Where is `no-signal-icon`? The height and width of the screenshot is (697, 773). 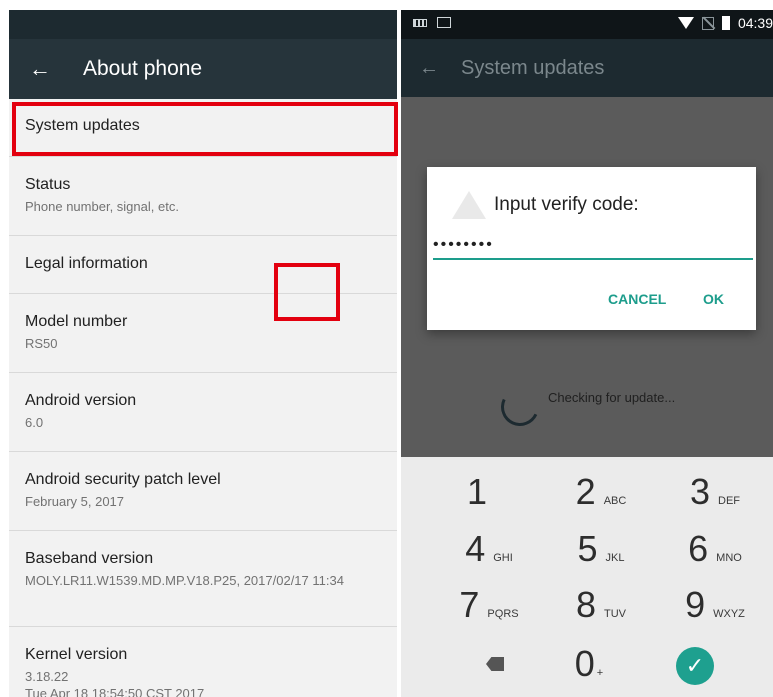
no-signal-icon is located at coordinates (707, 23).